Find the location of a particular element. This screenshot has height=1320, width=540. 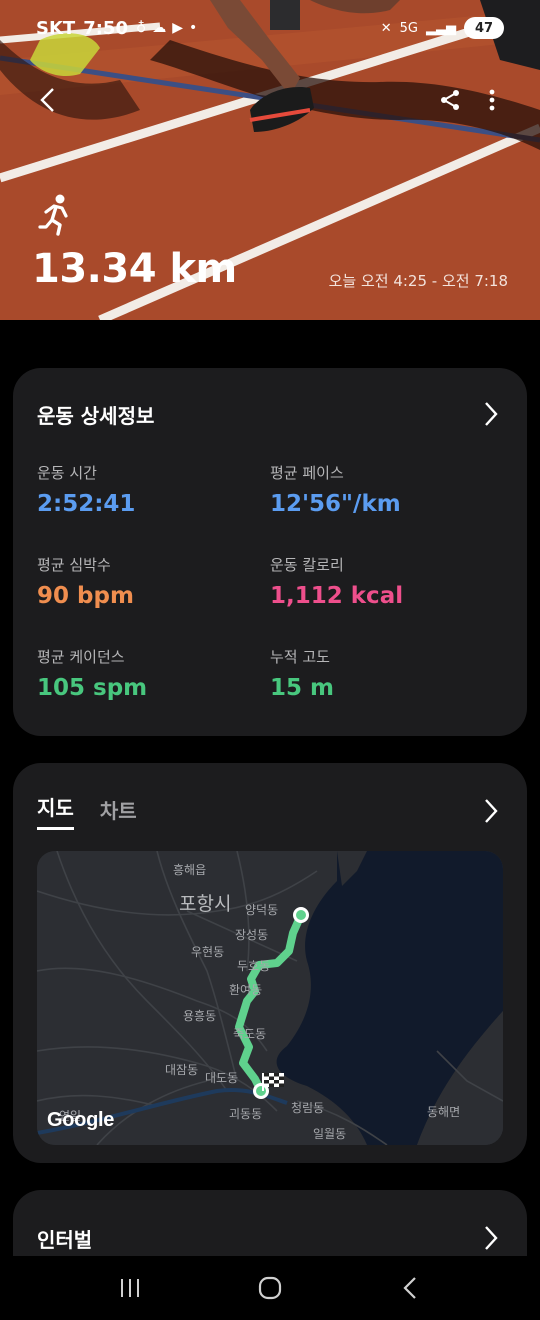

back-icon is located at coordinates (409, 1288).